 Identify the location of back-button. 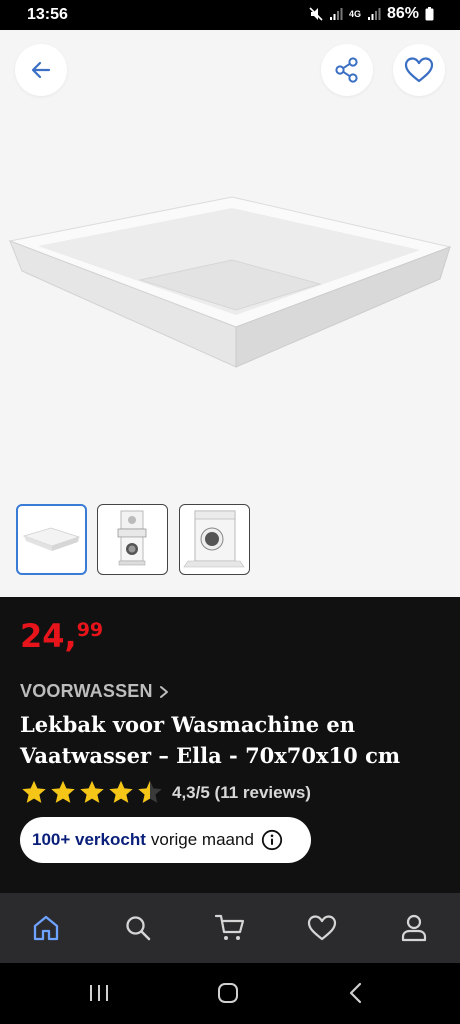
(41, 70).